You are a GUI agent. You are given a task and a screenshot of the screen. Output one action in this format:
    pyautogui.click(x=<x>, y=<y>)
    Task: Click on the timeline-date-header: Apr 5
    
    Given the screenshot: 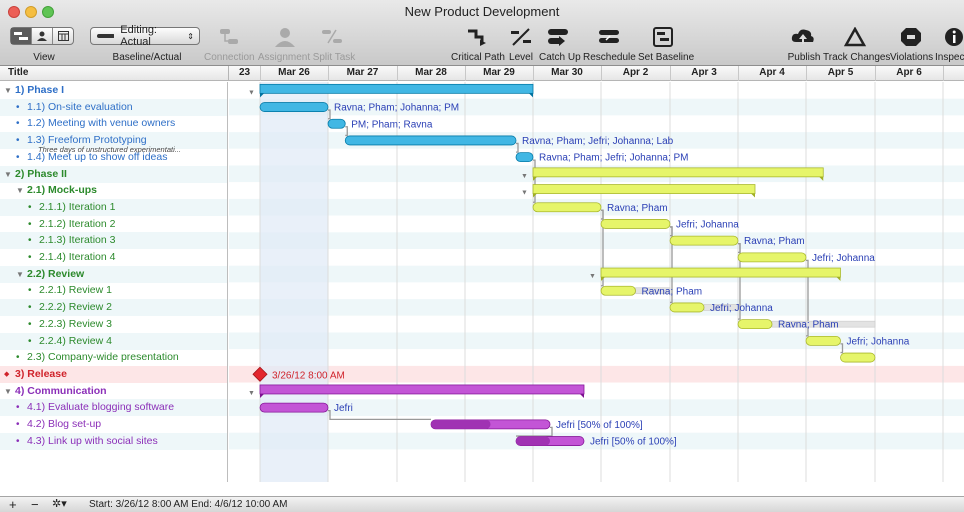 What is the action you would take?
    pyautogui.click(x=840, y=72)
    